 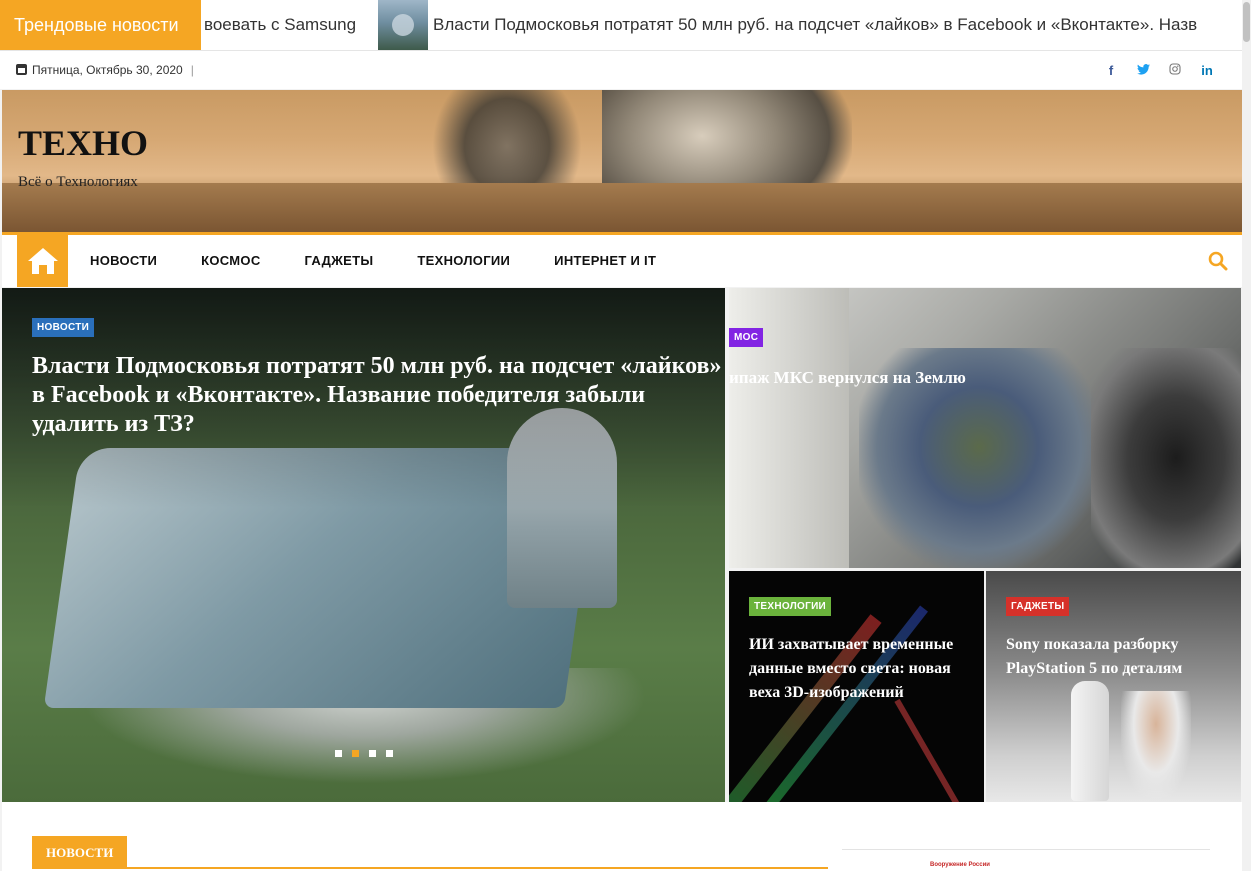 What do you see at coordinates (1143, 70) in the screenshot?
I see `twitter-icon` at bounding box center [1143, 70].